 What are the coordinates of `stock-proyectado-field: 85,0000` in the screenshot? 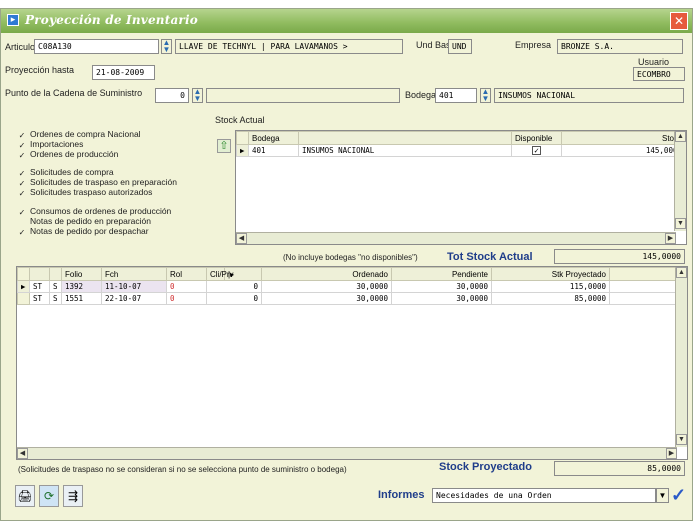 It's located at (619, 468).